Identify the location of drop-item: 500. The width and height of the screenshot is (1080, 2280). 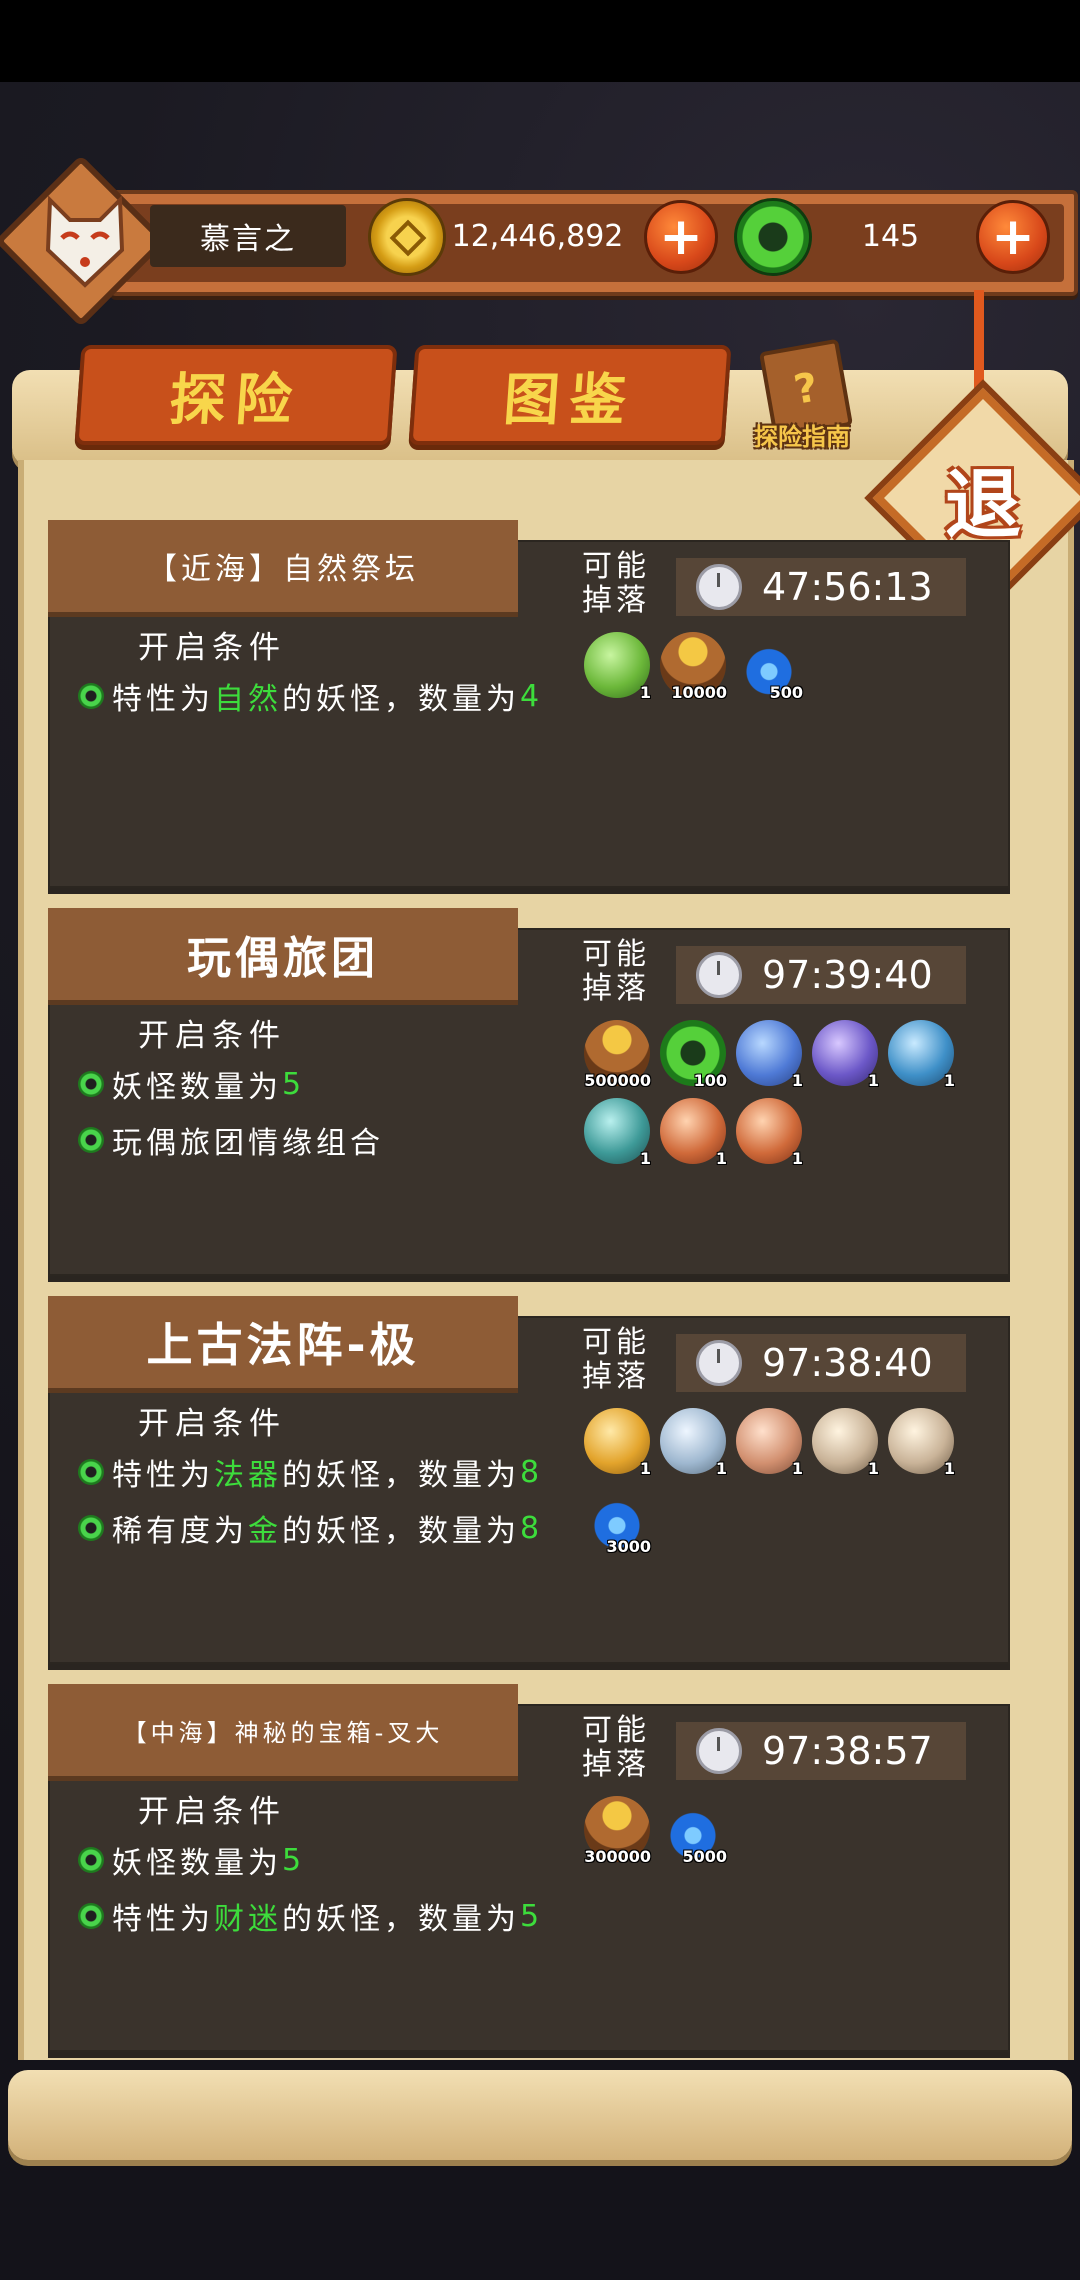
(769, 665).